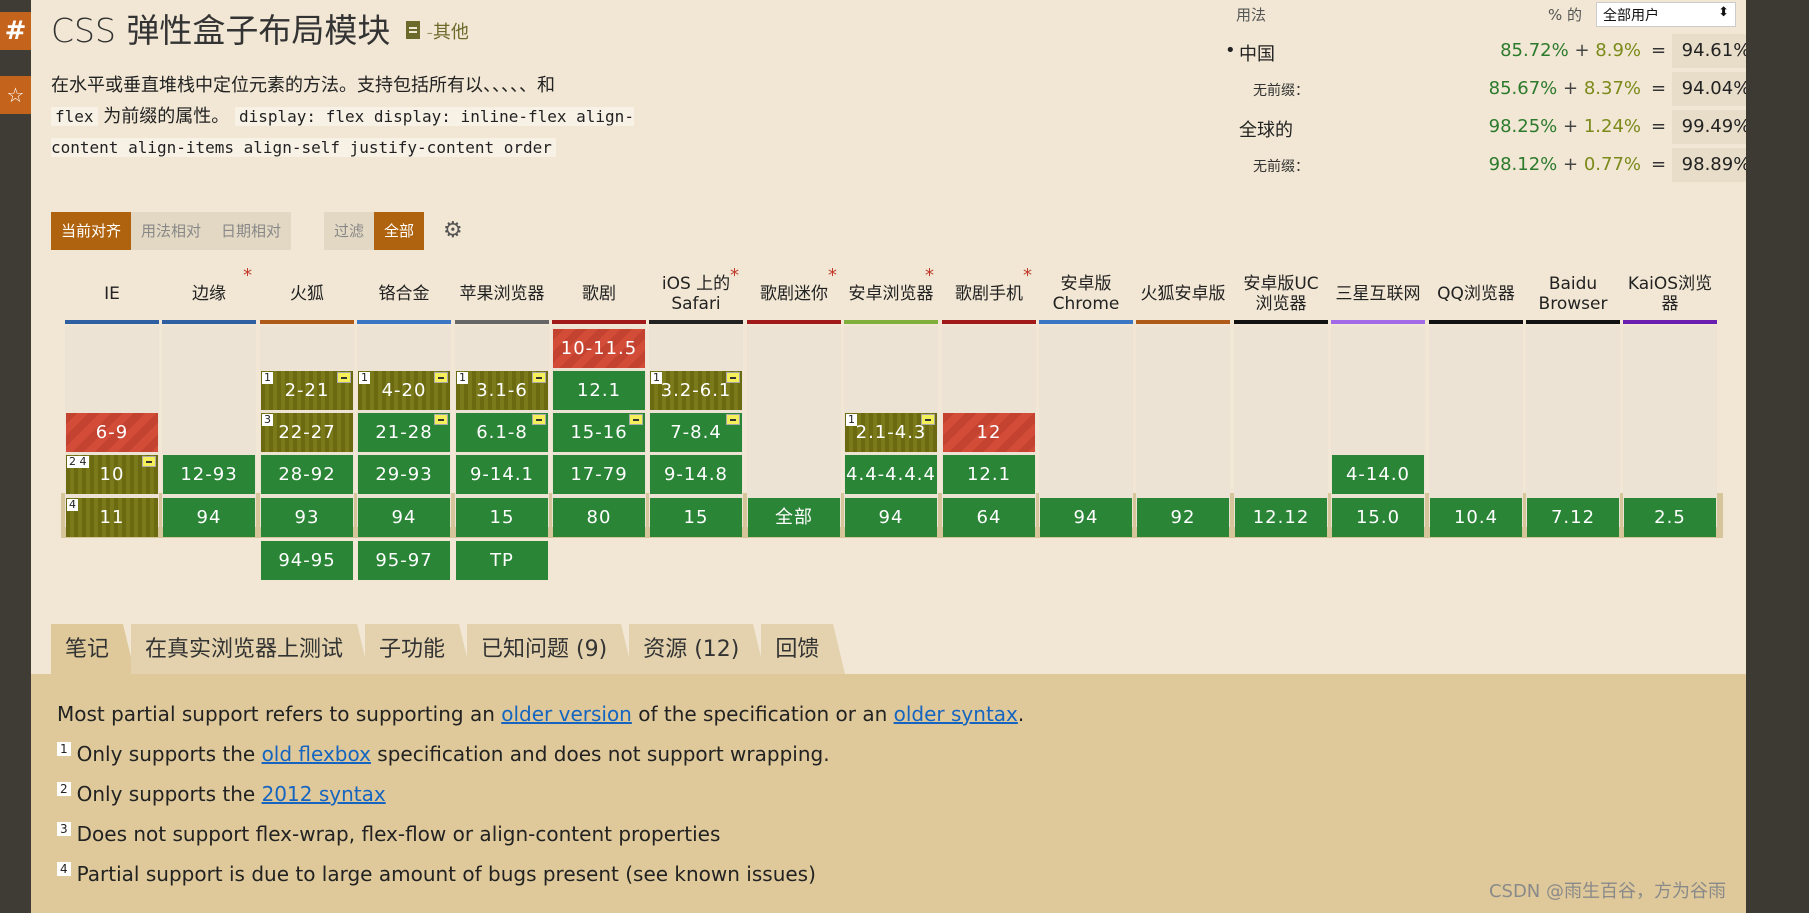 The image size is (1809, 913). I want to click on support-cell: 92, so click(1183, 517).